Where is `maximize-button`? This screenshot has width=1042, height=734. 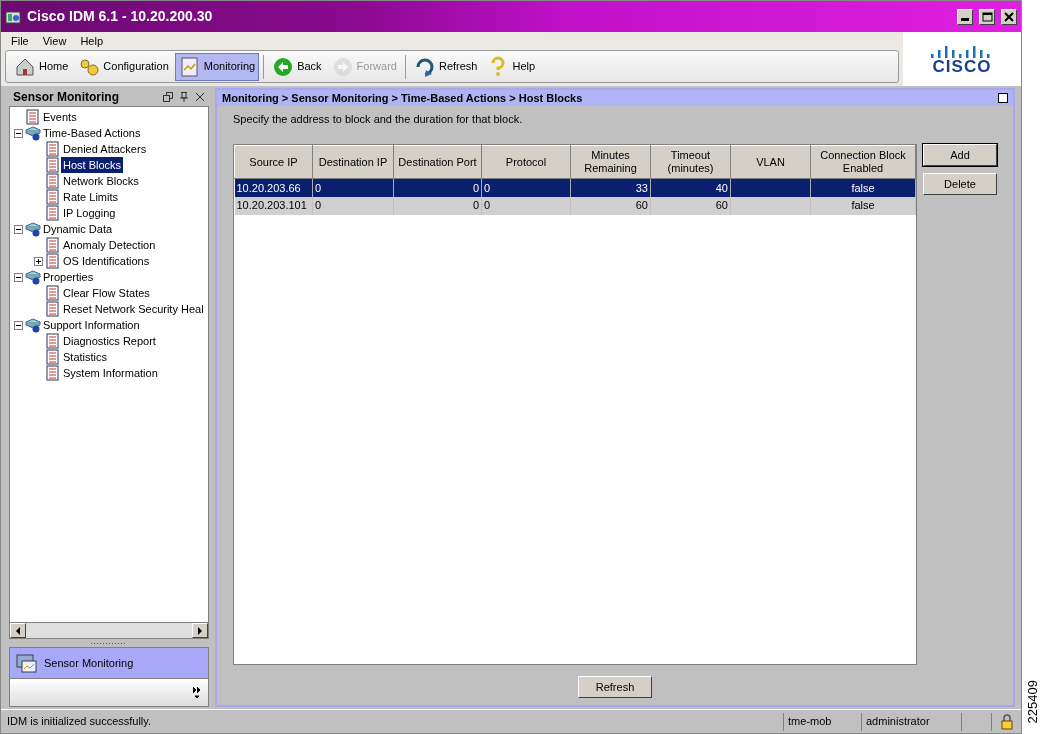
maximize-button is located at coordinates (987, 16).